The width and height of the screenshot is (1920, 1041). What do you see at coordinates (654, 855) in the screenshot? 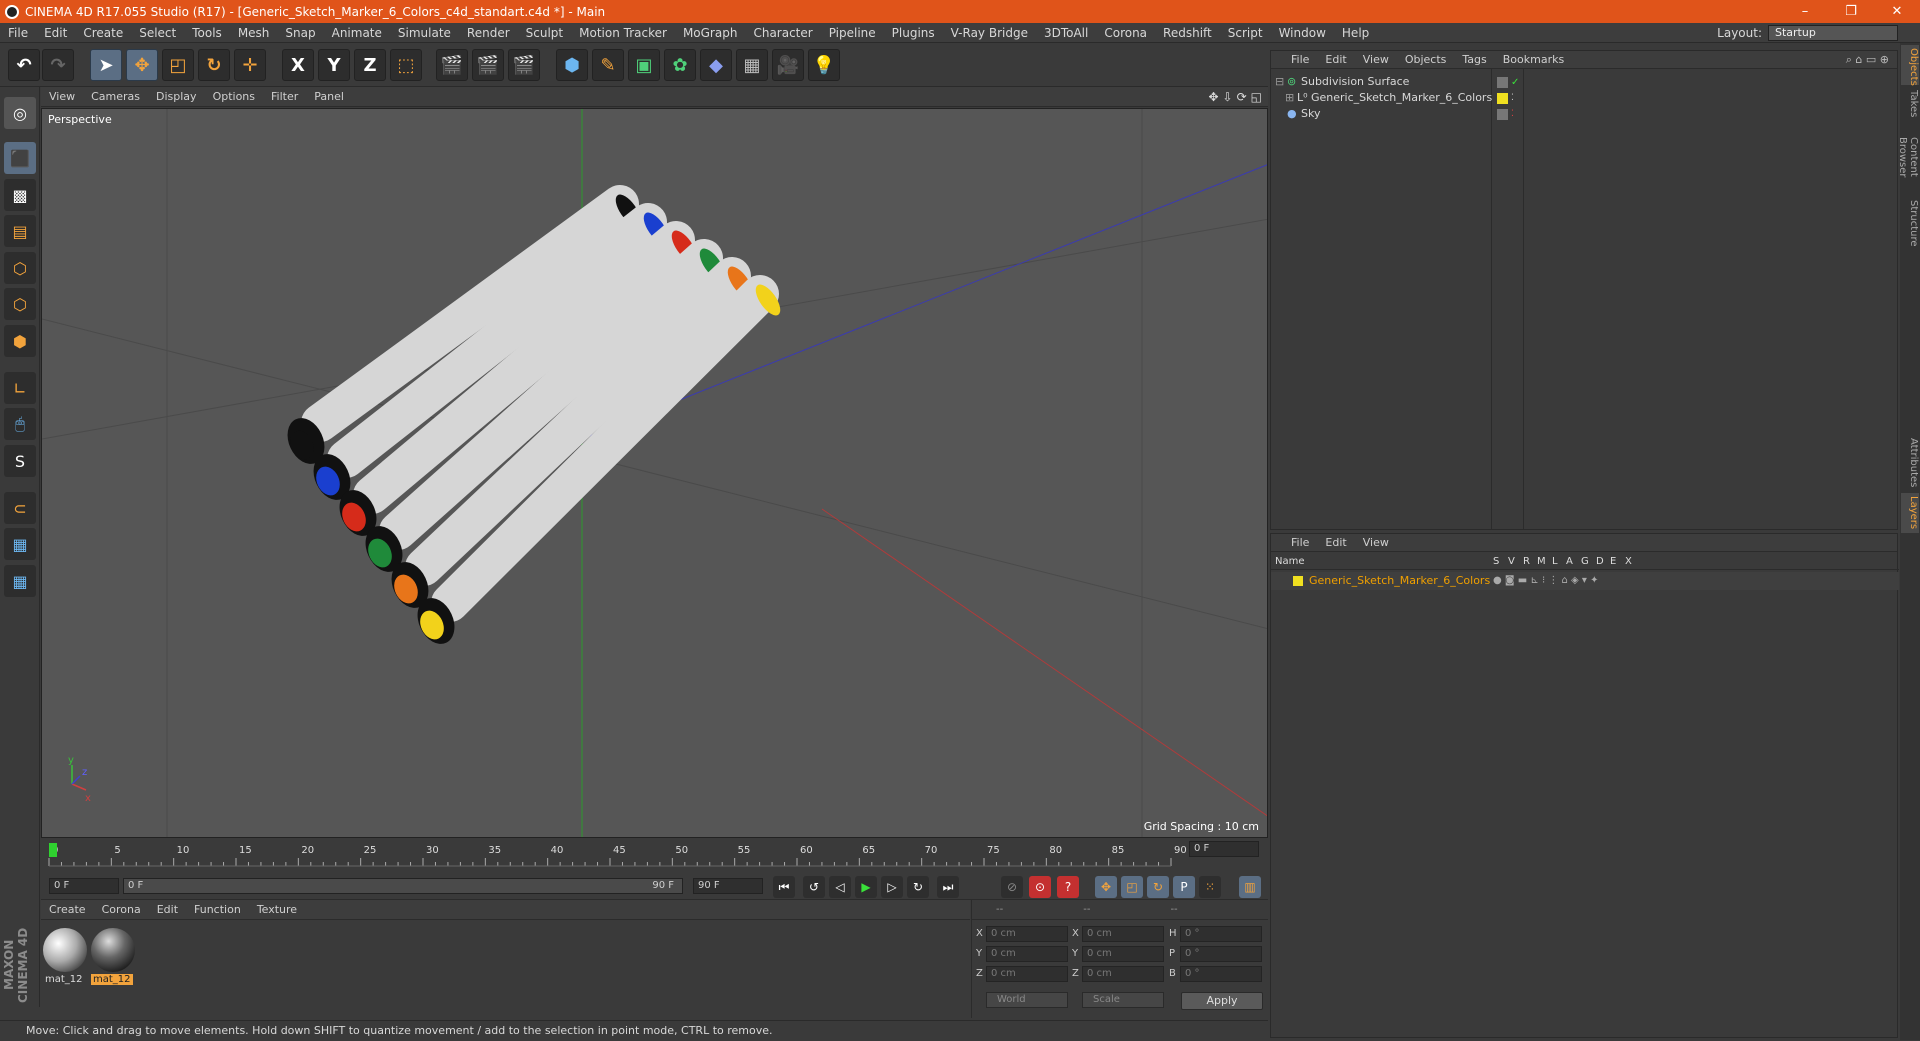
I see `timeline-ruler: 051015202530354045505560657075808590 0 F` at bounding box center [654, 855].